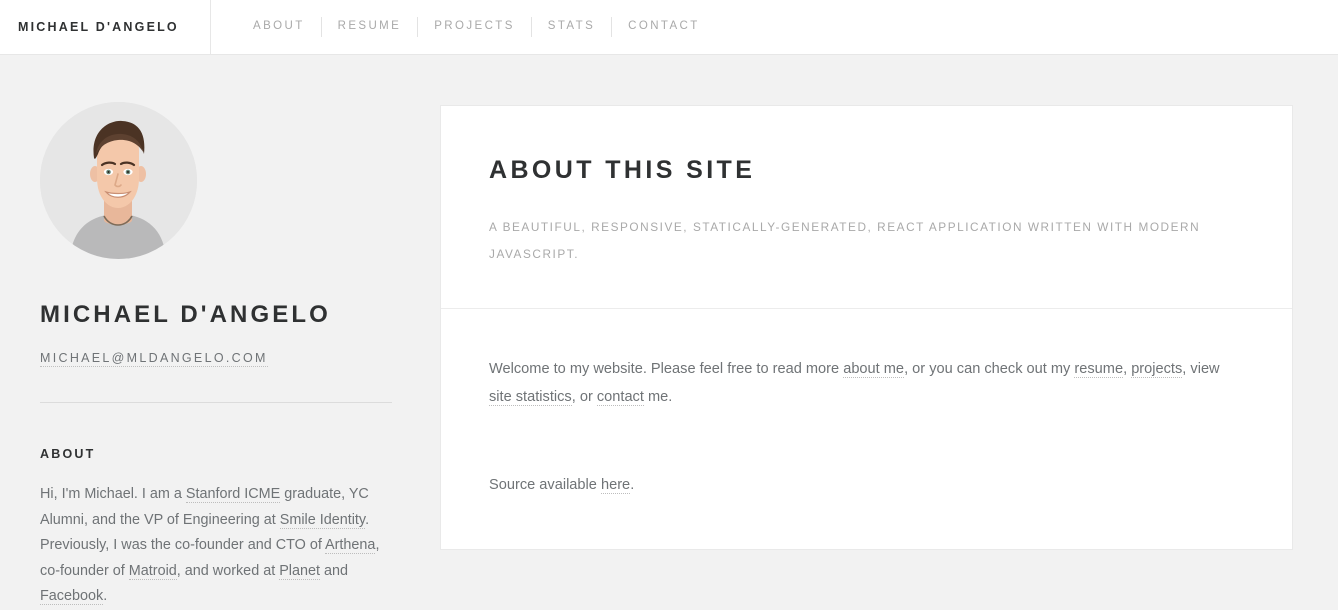 Image resolution: width=1338 pixels, height=610 pixels. Describe the element at coordinates (866, 485) in the screenshot. I see `source-paragraph: Source available here.` at that location.